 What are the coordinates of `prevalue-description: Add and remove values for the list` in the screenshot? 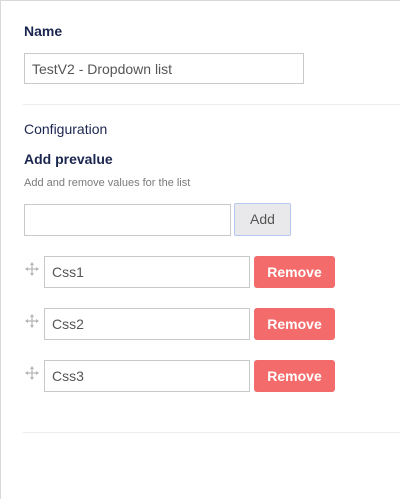 It's located at (107, 183).